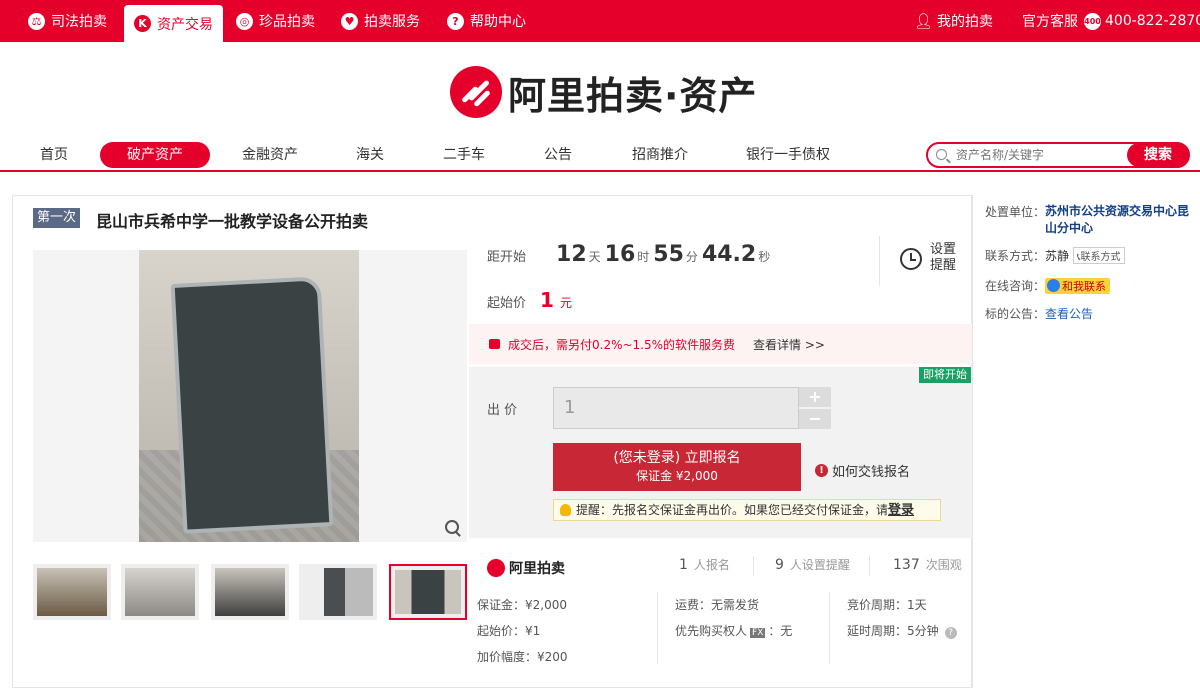  I want to click on priority-help-icon: FX, so click(758, 633).